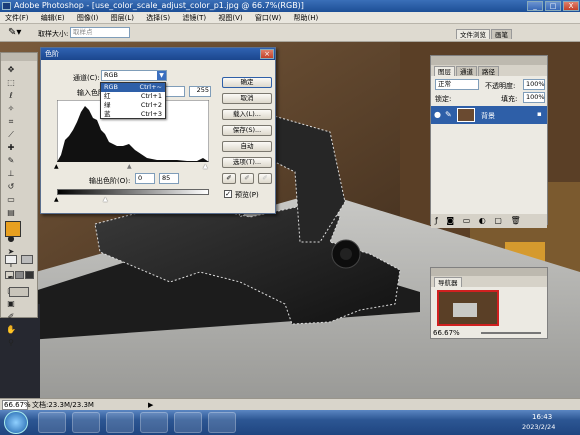  I want to click on healing-brush-icon: ✚, so click(11, 147).